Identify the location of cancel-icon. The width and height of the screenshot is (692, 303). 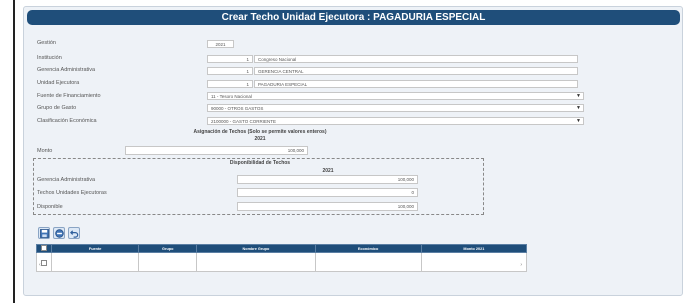
(59, 233).